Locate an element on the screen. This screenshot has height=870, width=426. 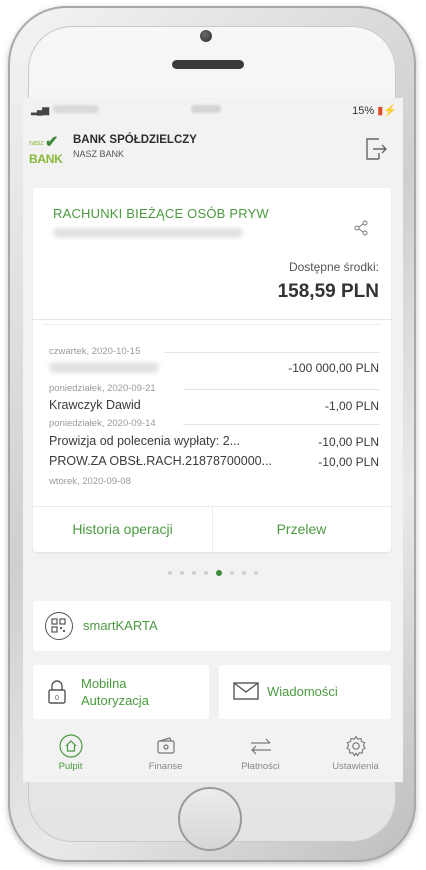
tab-label: Finanse is located at coordinates (165, 766).